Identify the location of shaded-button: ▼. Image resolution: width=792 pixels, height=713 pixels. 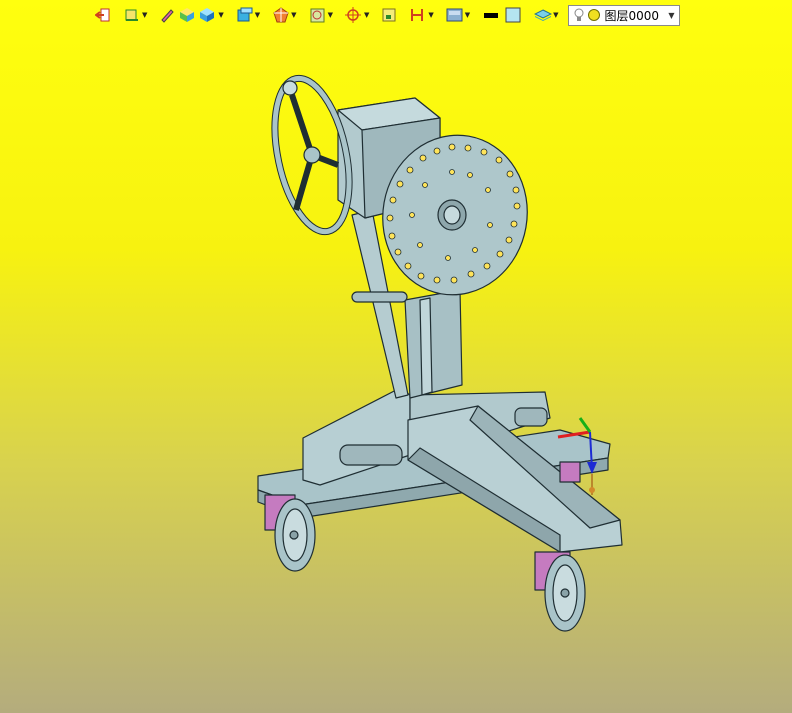
(211, 15).